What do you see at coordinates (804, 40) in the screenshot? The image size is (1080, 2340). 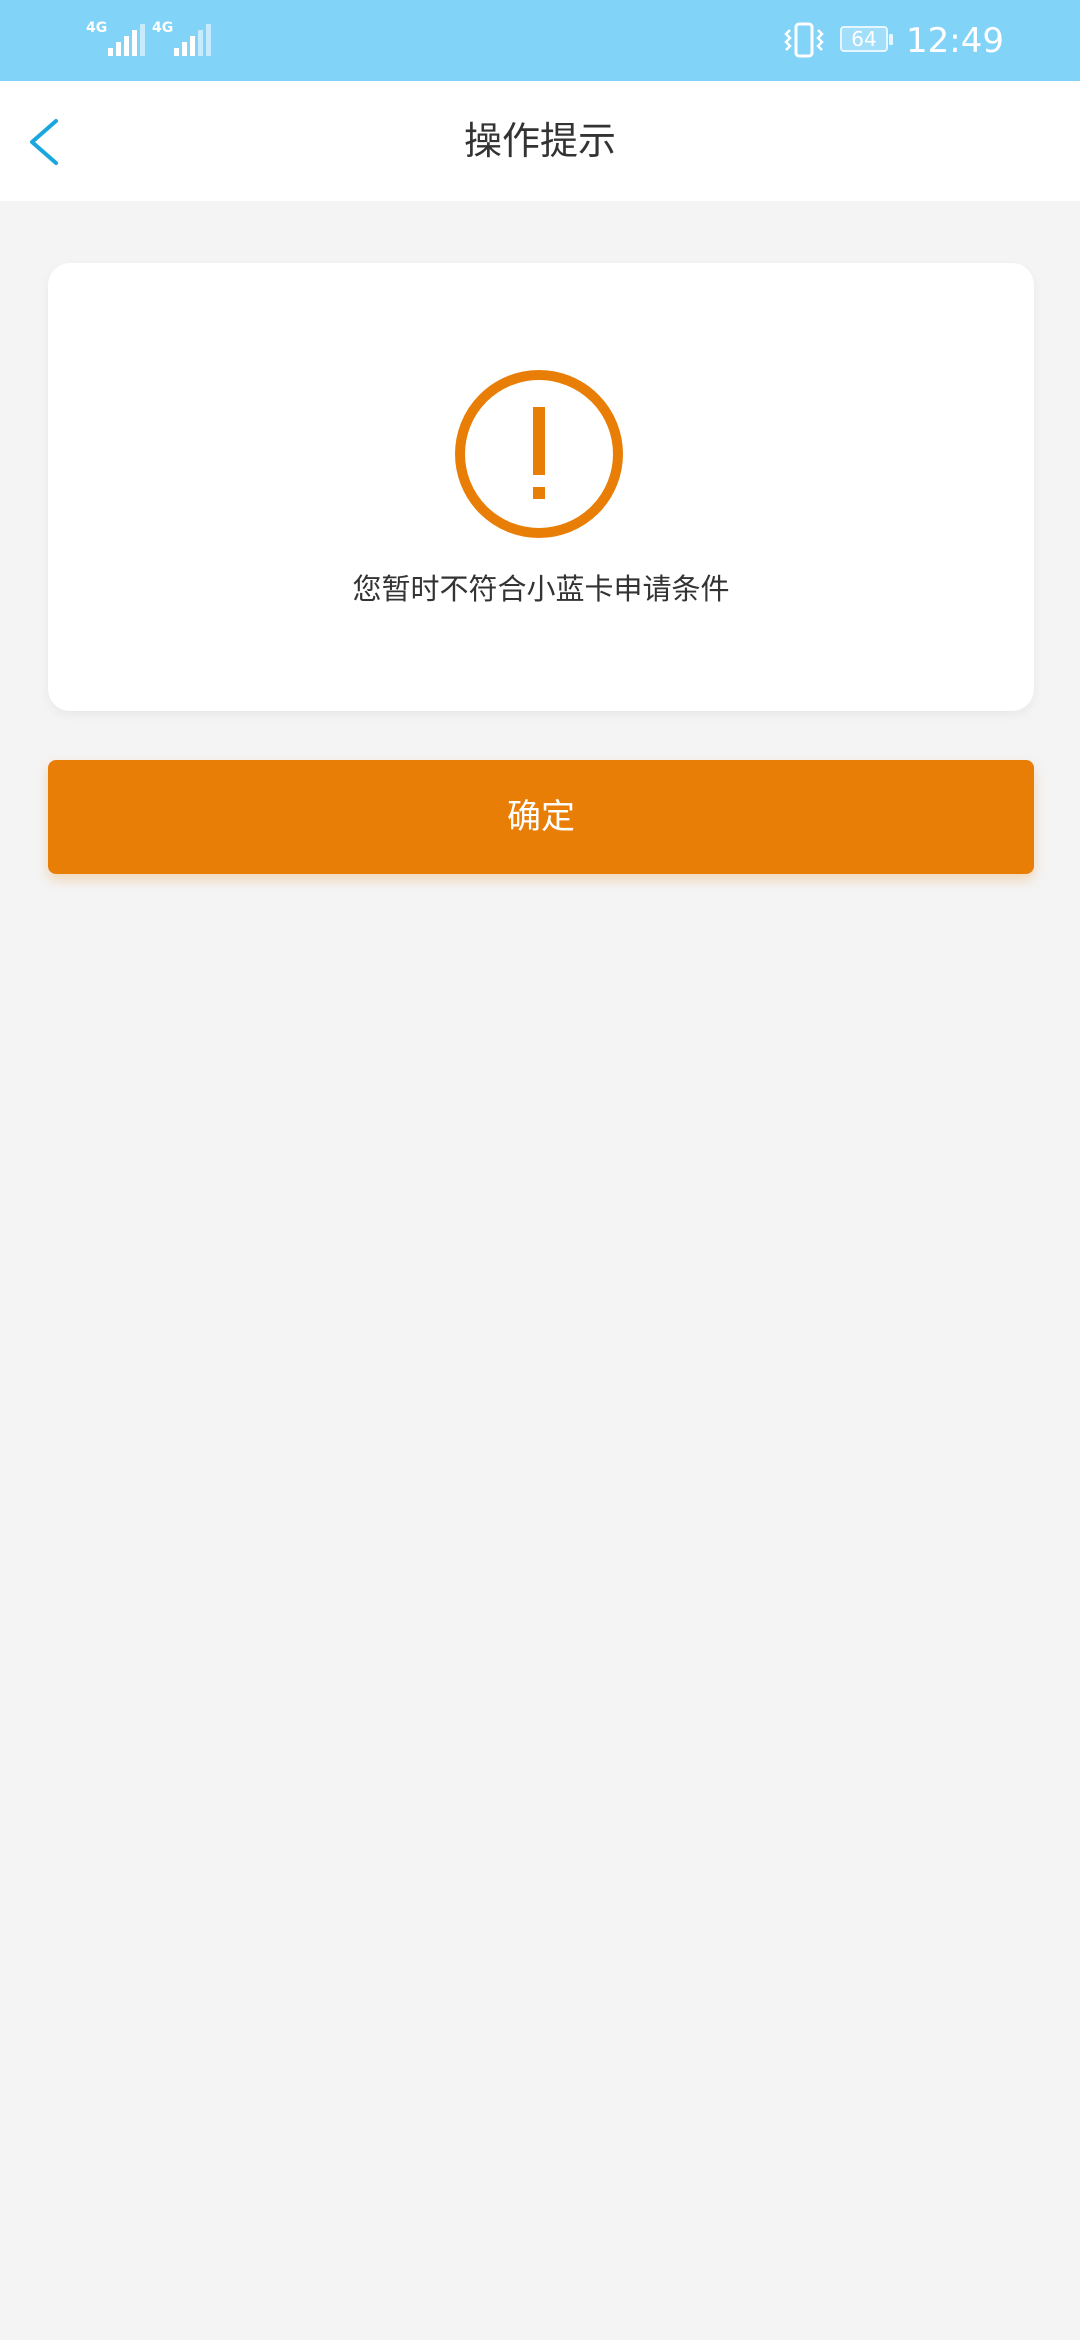 I see `vibrate-icon` at bounding box center [804, 40].